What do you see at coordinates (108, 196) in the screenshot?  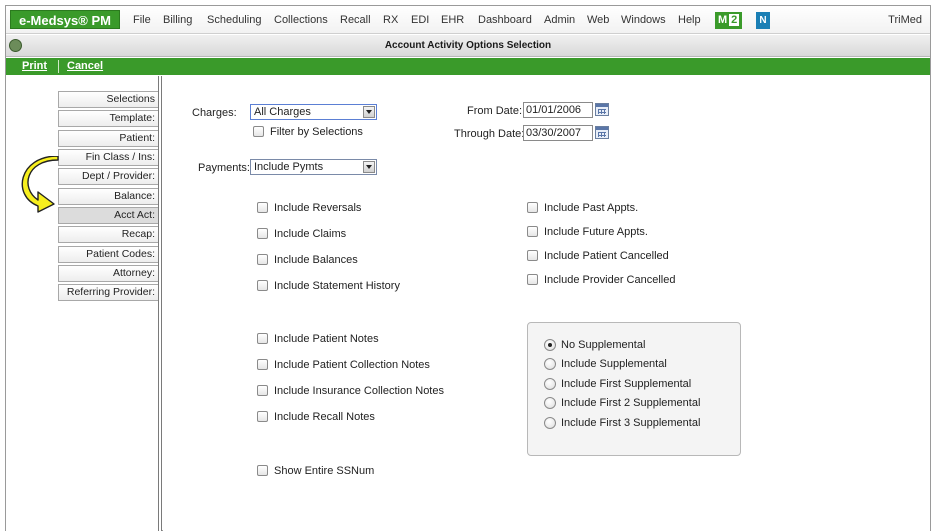 I see `tab-balance: Balance:` at bounding box center [108, 196].